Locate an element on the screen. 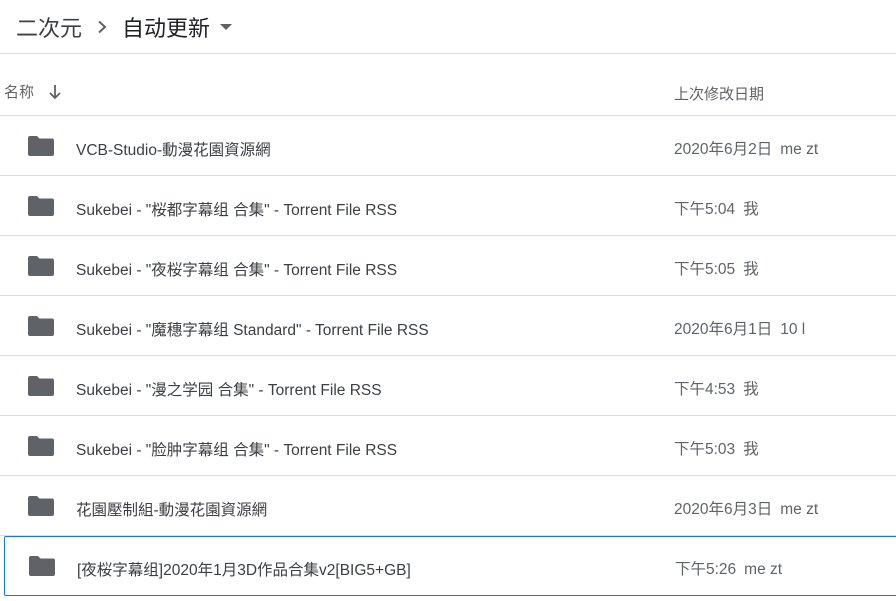  modified-date: 2020年6月2日 is located at coordinates (723, 149).